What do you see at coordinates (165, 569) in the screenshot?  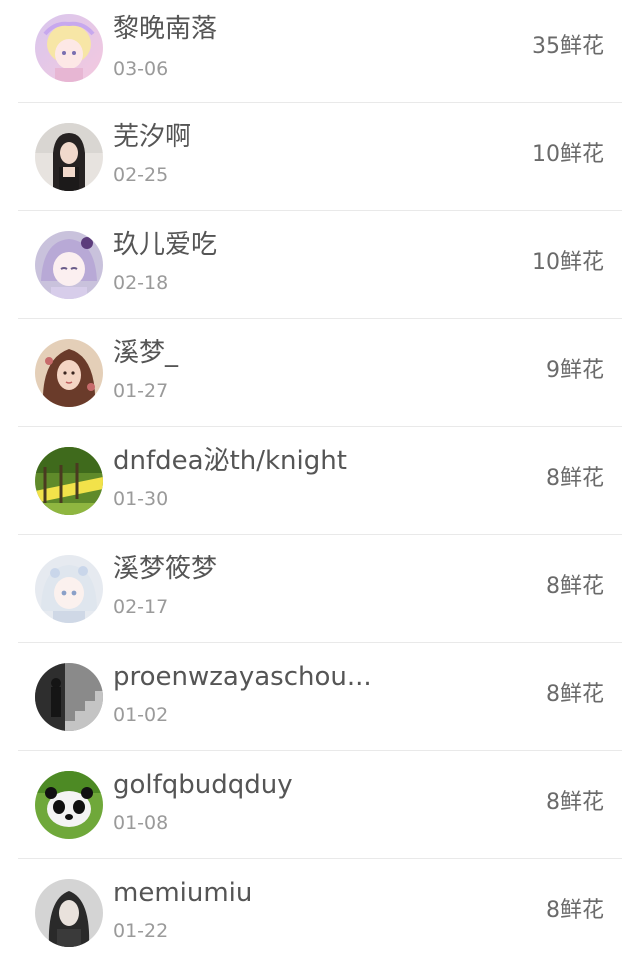 I see `user-name: 溪梦筱梦` at bounding box center [165, 569].